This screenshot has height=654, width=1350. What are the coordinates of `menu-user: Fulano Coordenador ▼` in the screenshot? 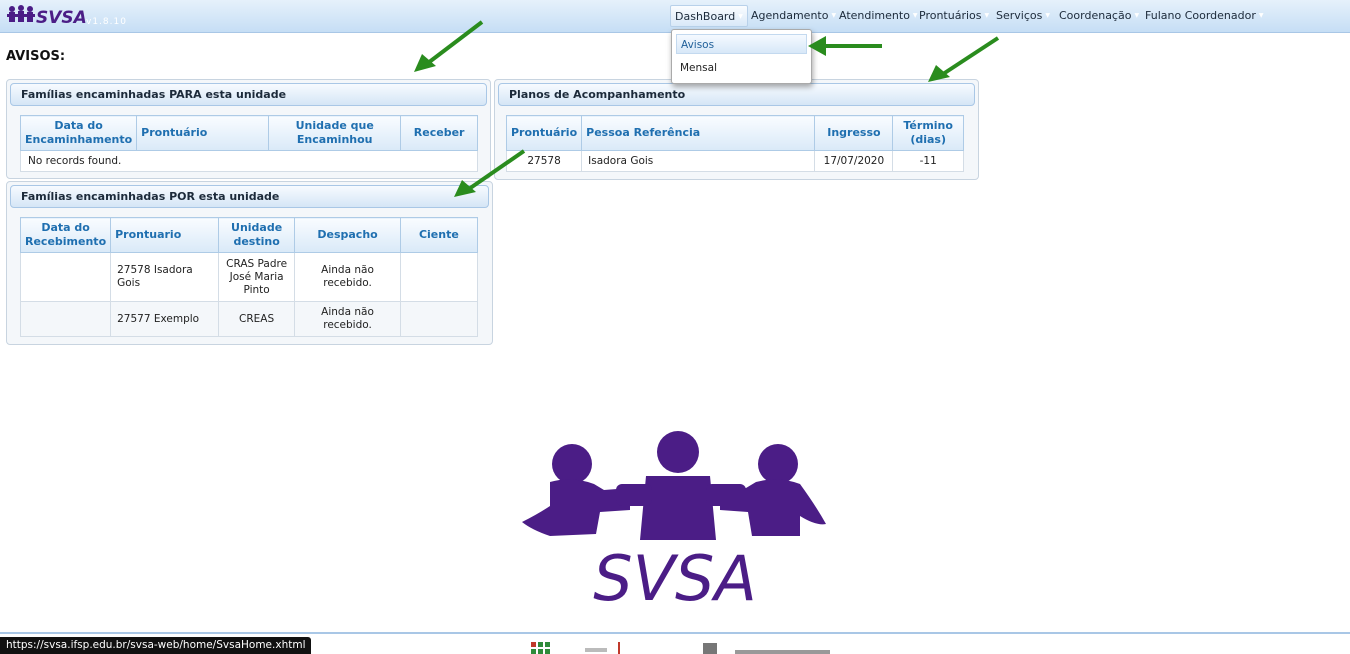 It's located at (1204, 16).